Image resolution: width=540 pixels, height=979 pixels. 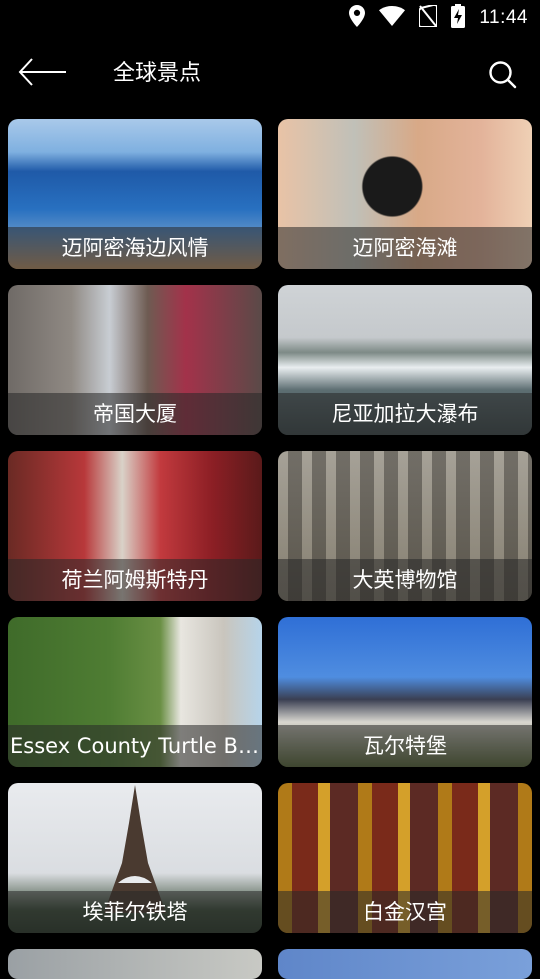 I want to click on attraction-card: 瓦尔特堡, so click(x=405, y=692).